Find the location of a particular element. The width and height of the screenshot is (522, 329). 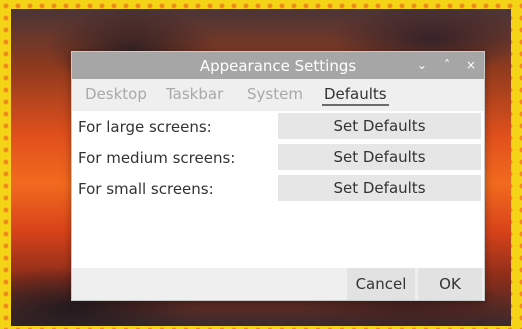

medium-screens-label: For medium screens: is located at coordinates (157, 158).